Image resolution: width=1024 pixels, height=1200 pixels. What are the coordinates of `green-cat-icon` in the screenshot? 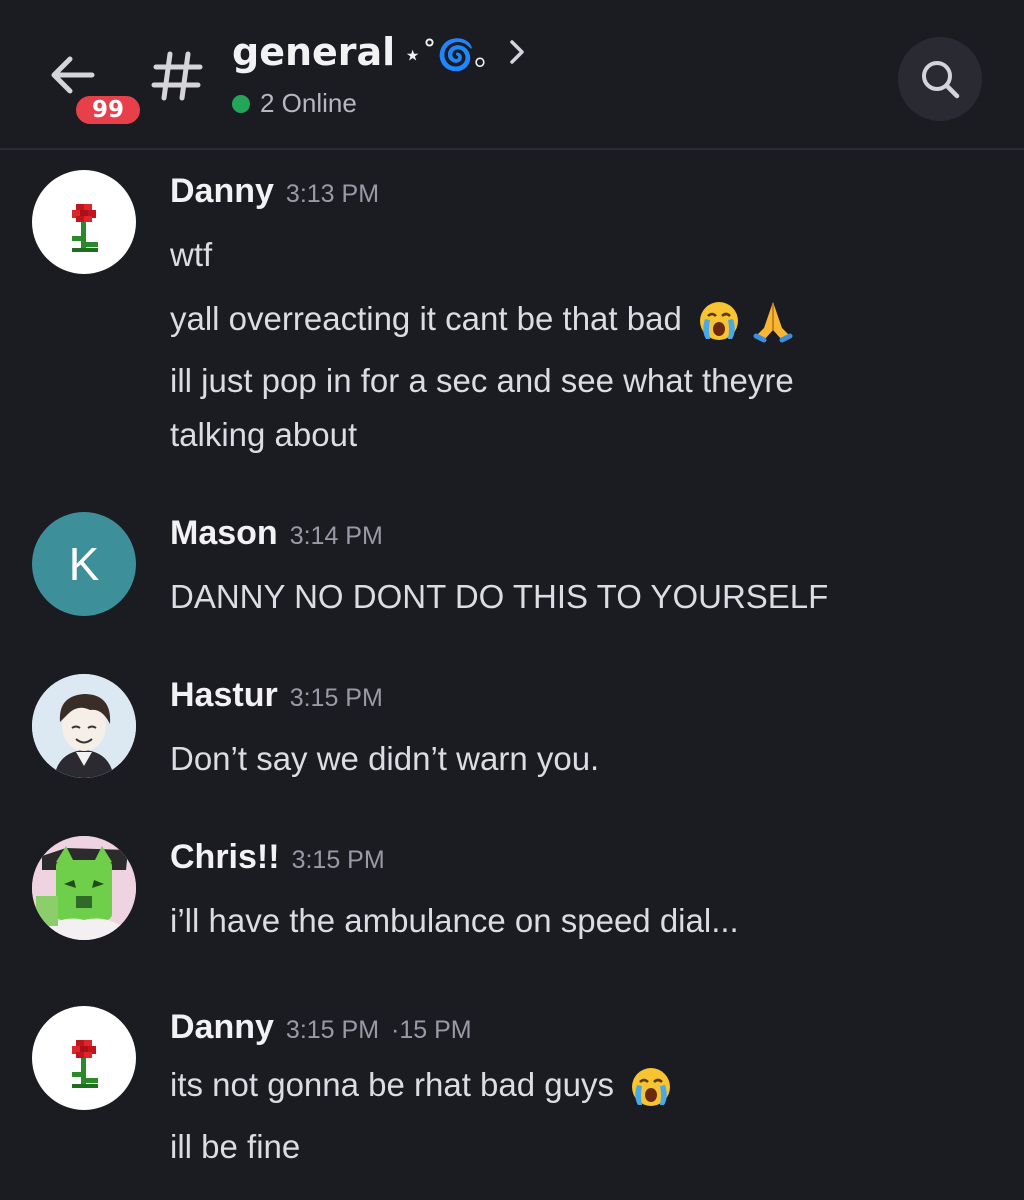 It's located at (84, 888).